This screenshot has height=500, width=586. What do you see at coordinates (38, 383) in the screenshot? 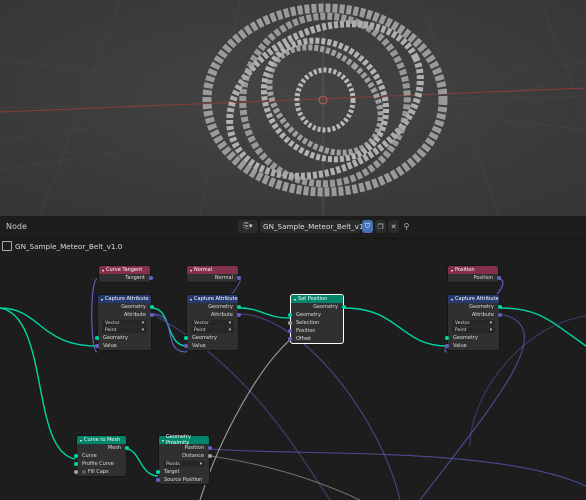
I see `link-geometry-curve` at bounding box center [38, 383].